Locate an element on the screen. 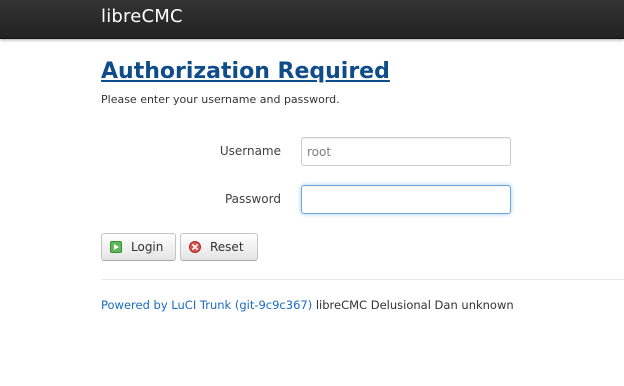 This screenshot has height=386, width=624. login-button-label: Login is located at coordinates (147, 247).